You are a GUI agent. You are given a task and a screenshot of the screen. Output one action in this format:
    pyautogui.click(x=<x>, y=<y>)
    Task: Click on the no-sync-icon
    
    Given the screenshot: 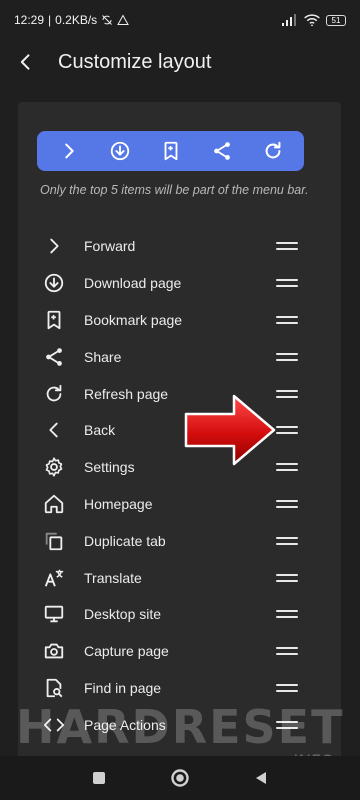 What is the action you would take?
    pyautogui.click(x=107, y=20)
    